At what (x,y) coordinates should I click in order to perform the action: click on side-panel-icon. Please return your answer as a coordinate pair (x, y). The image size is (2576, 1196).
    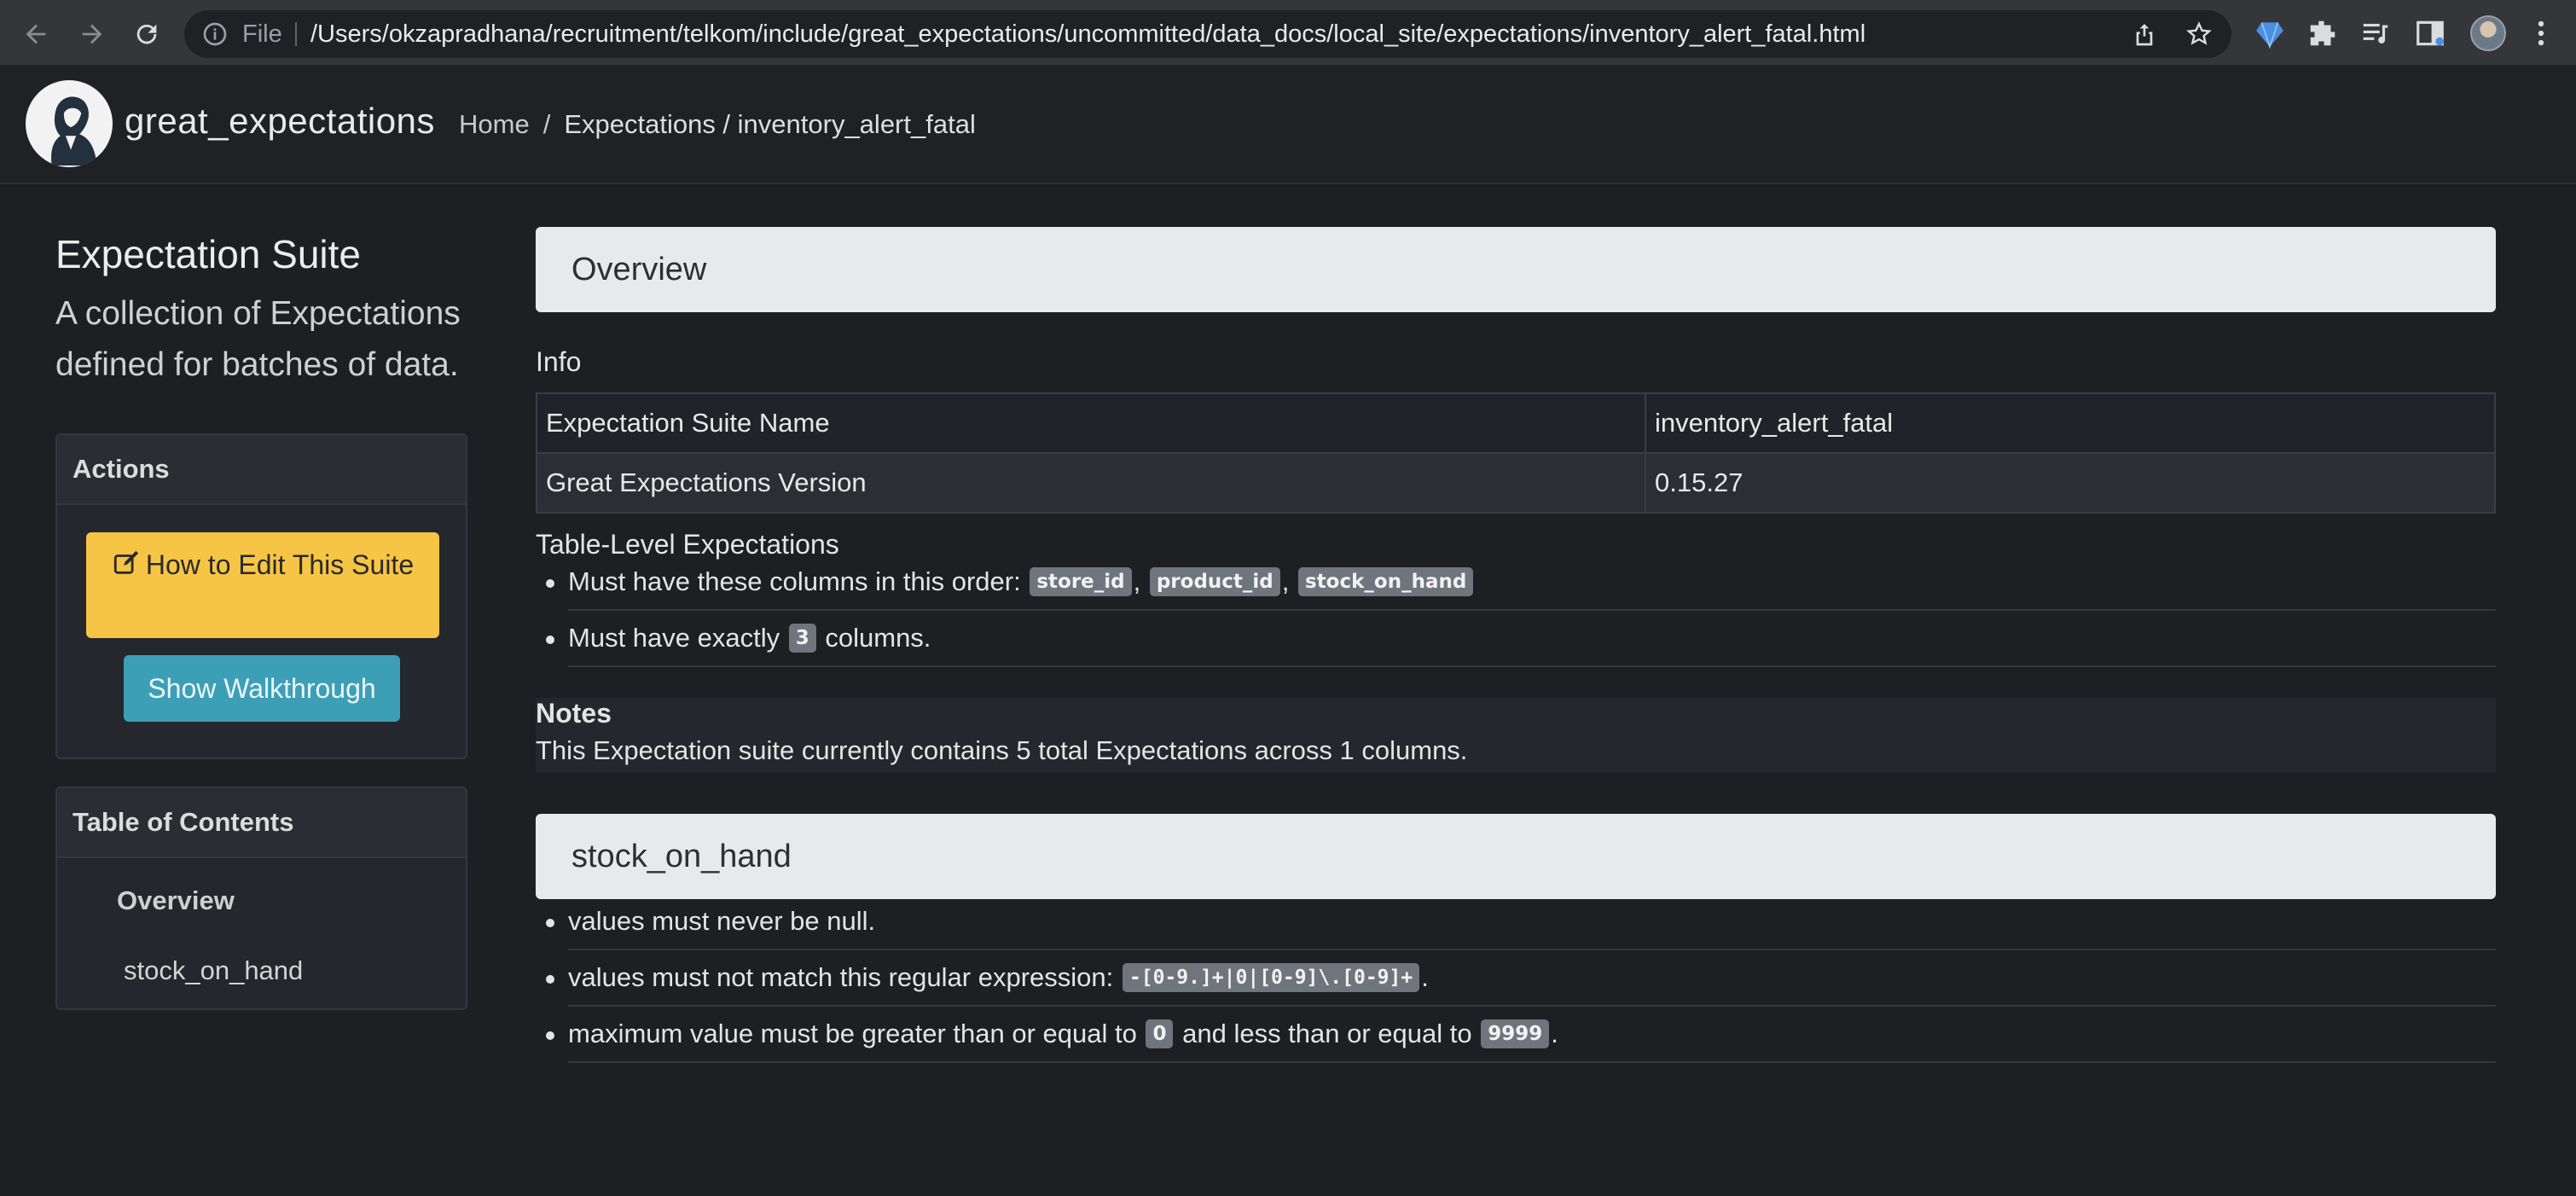
    Looking at the image, I should click on (2430, 33).